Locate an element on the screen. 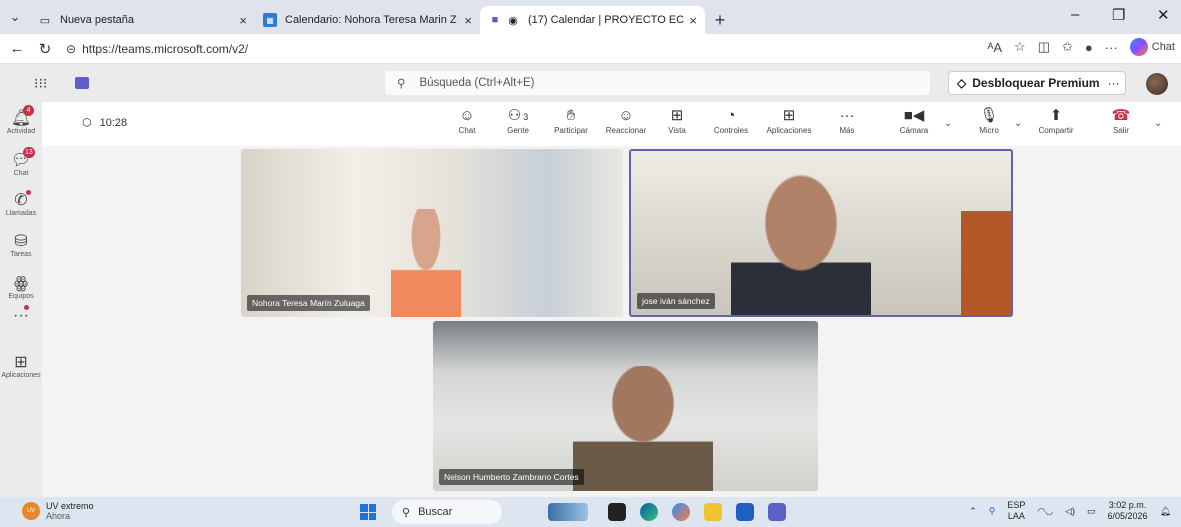 This screenshot has height=527, width=1181. browser-tab-teams: ■ ◉ (17) Calendar | PROYECTO EC × is located at coordinates (592, 20).